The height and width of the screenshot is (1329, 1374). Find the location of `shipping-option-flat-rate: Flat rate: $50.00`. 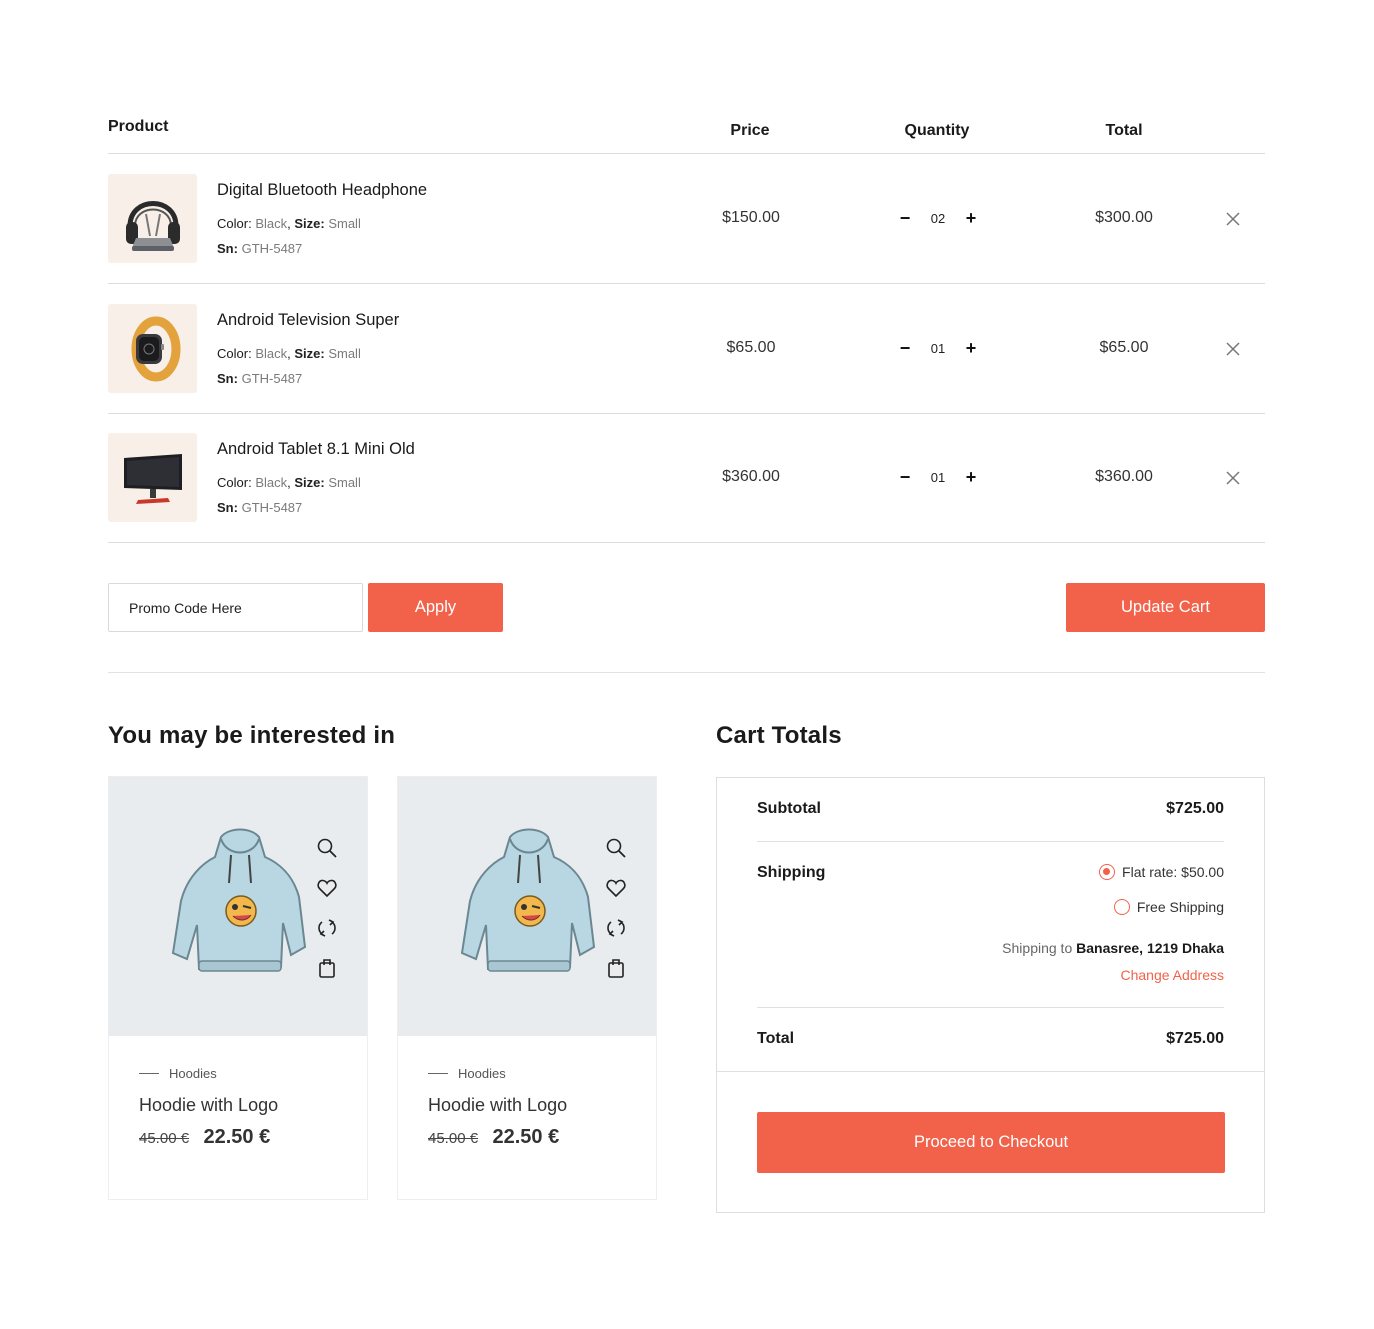

shipping-option-flat-rate: Flat rate: $50.00 is located at coordinates (1161, 872).